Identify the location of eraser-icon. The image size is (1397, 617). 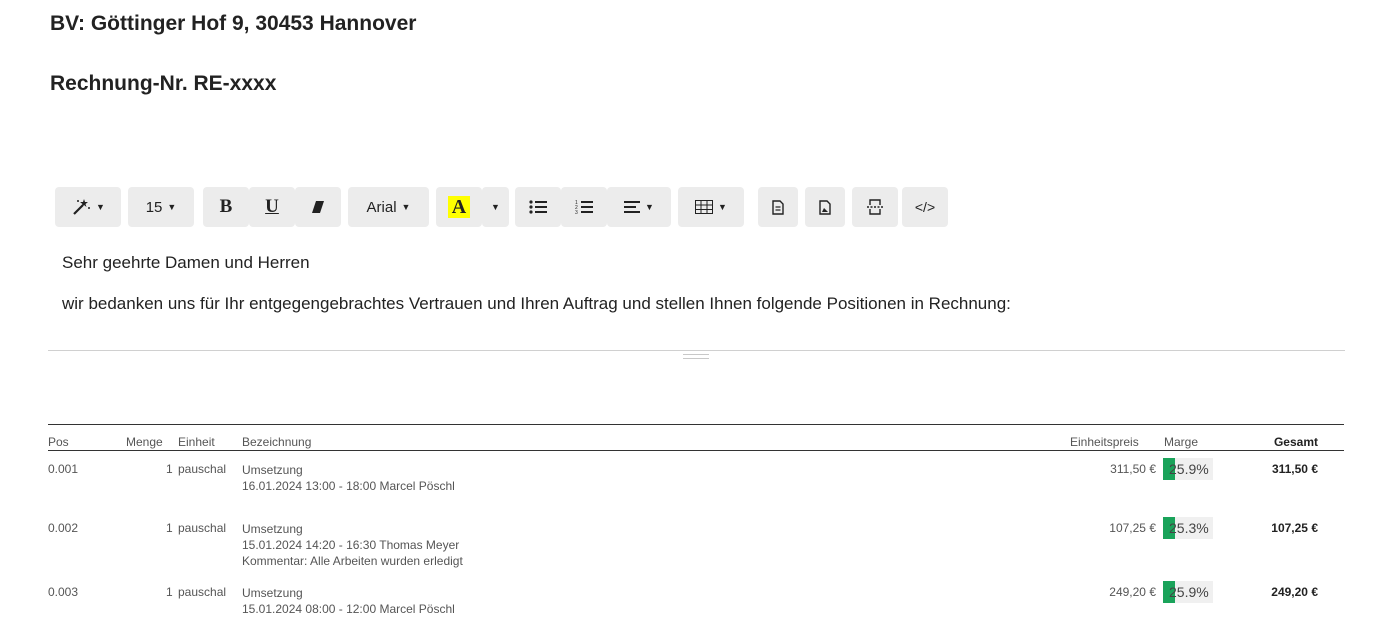
(318, 207).